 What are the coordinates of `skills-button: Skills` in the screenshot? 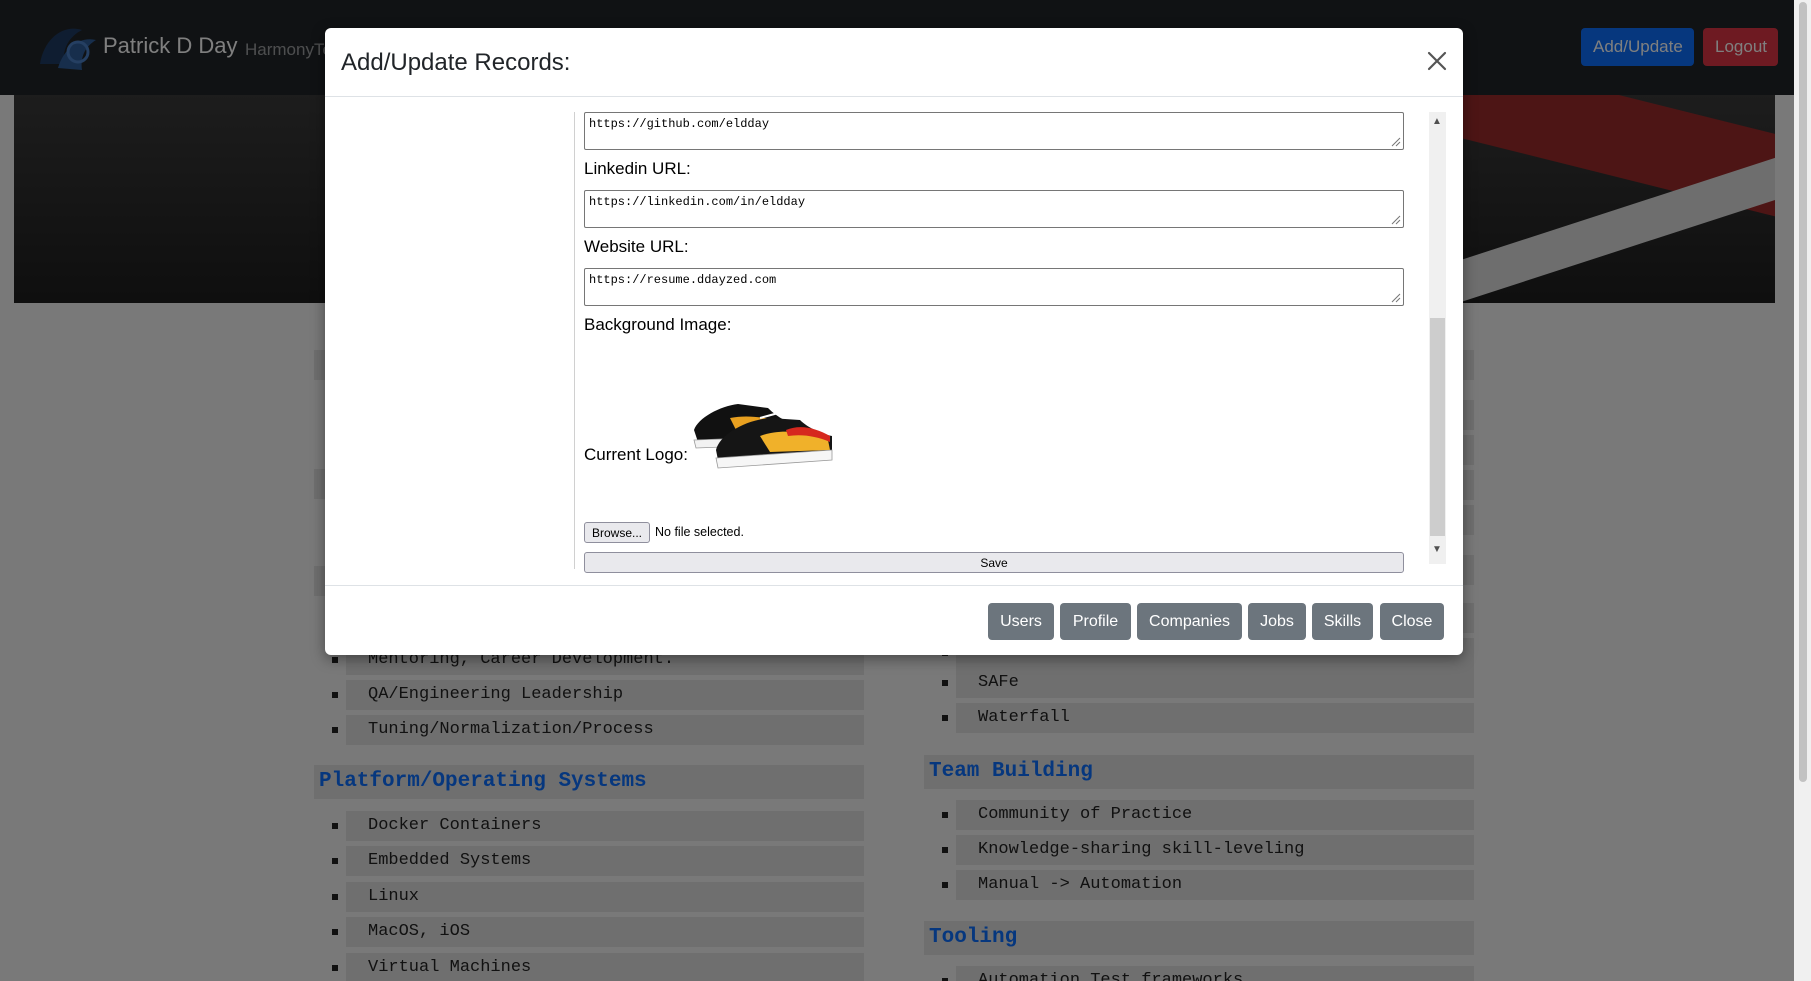 It's located at (1342, 621).